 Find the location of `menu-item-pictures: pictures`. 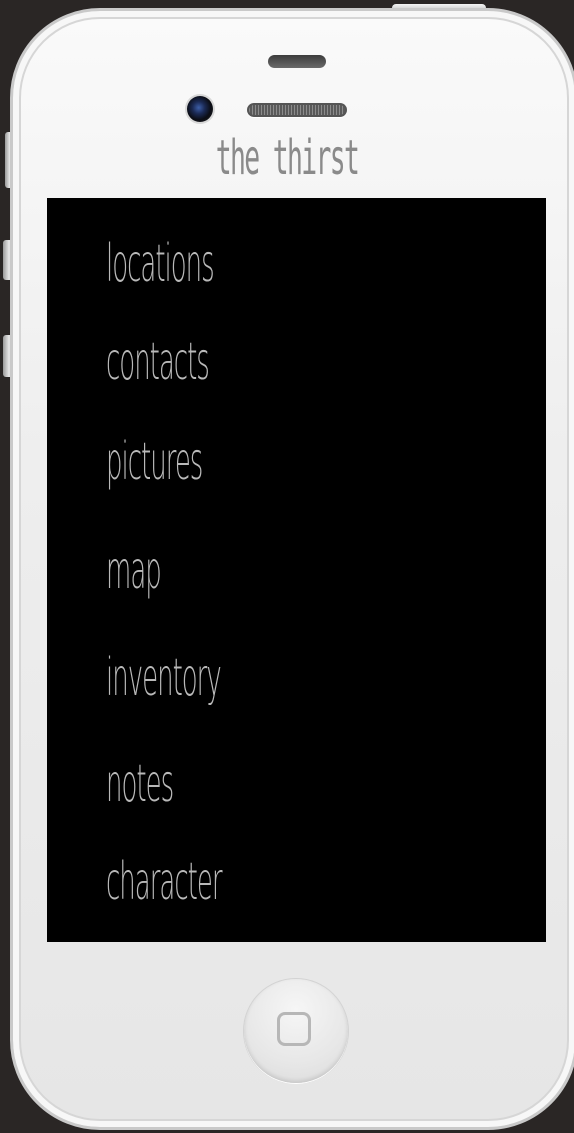

menu-item-pictures: pictures is located at coordinates (154, 462).